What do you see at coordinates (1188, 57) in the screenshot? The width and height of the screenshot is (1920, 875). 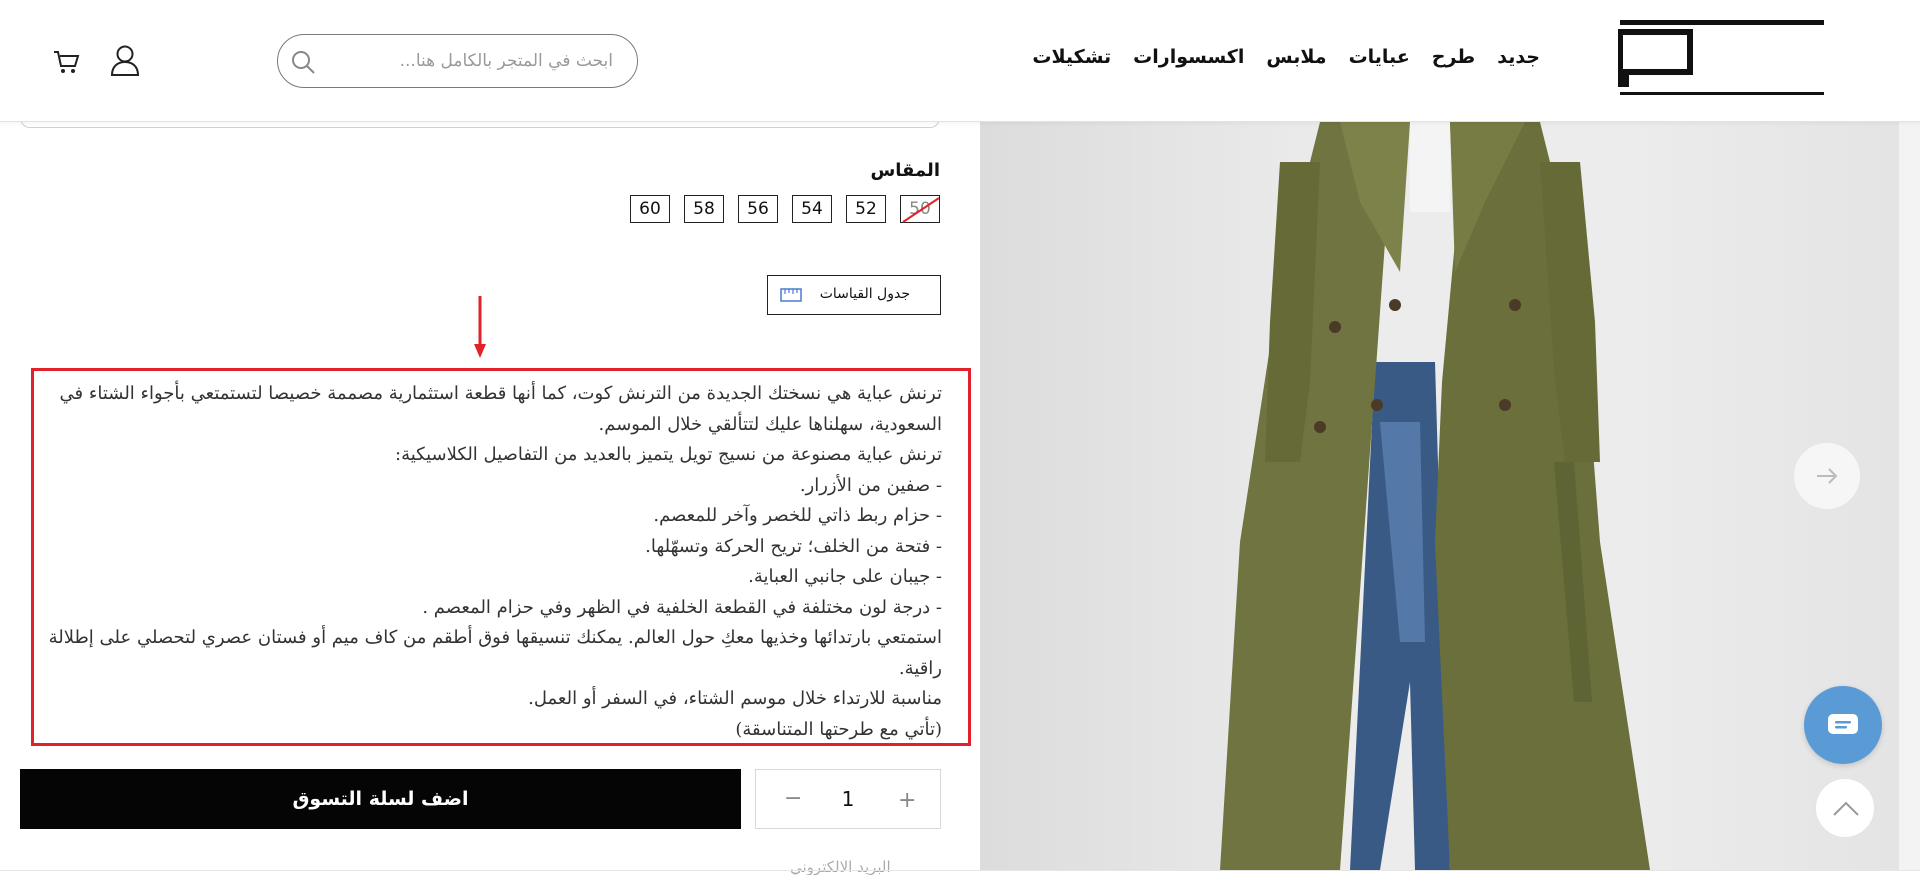 I see `nav-item-accessories: اكسسوارات` at bounding box center [1188, 57].